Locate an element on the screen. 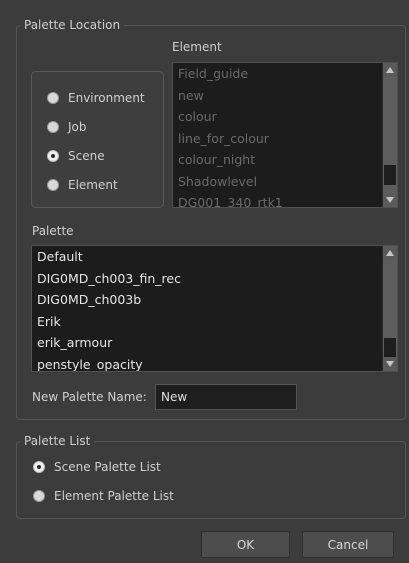 The image size is (409, 563). element-list-label: Element is located at coordinates (197, 47).